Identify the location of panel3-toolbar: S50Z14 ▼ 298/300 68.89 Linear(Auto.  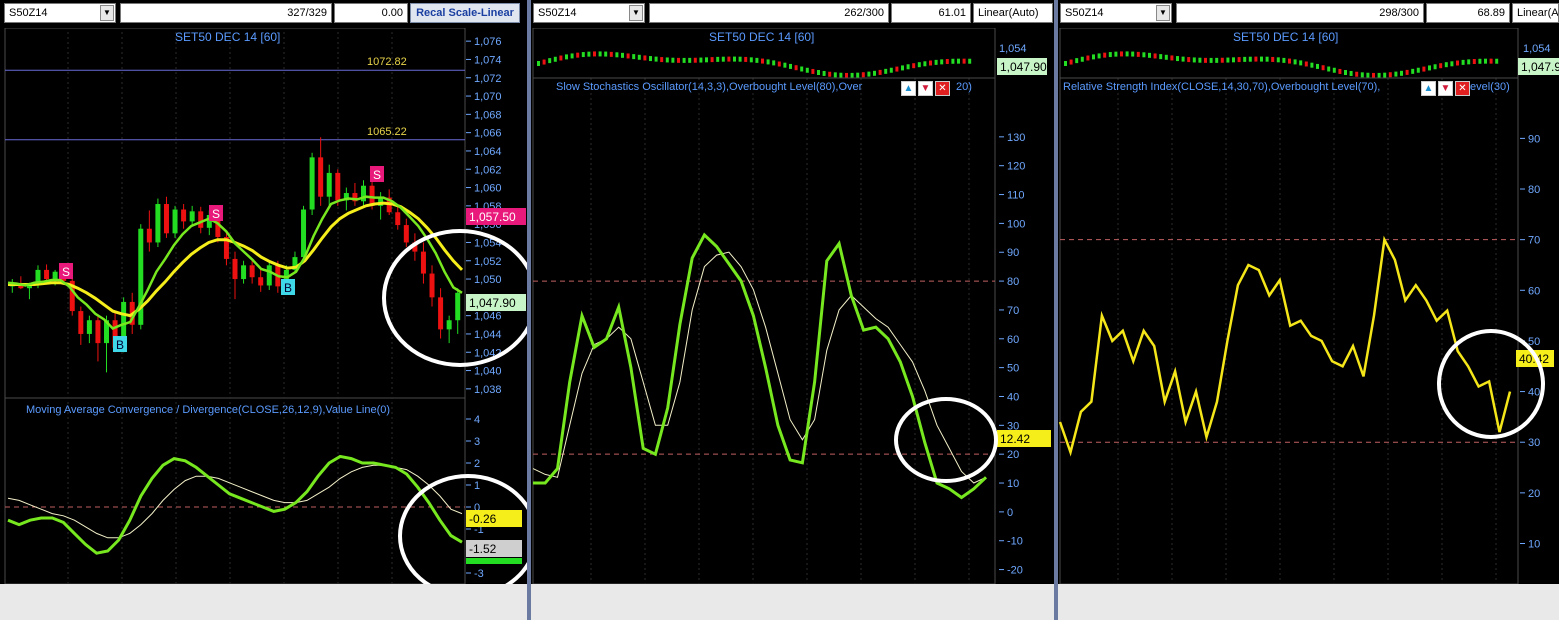
(1308, 14).